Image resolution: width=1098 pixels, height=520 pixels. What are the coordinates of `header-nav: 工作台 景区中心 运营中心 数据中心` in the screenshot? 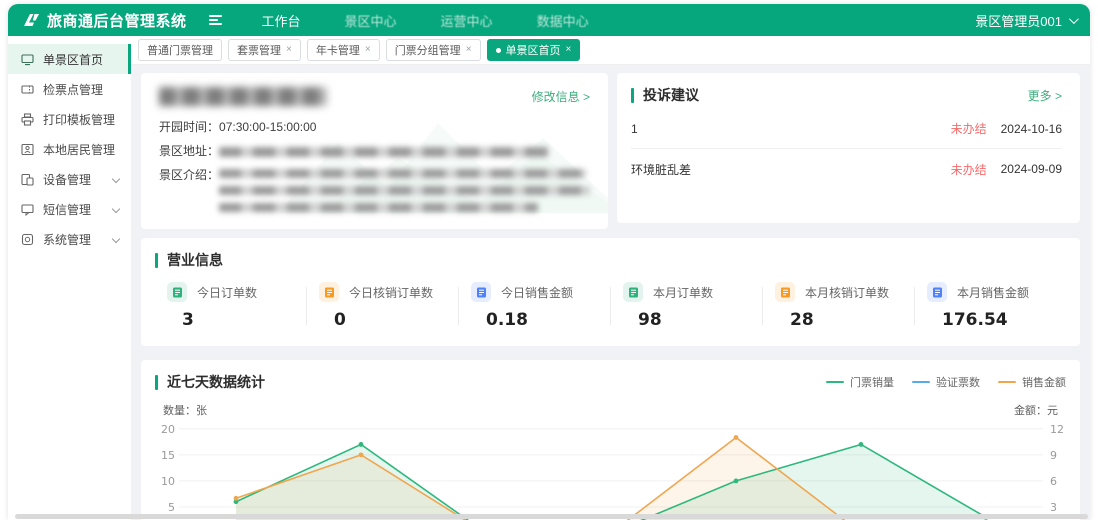 It's located at (425, 20).